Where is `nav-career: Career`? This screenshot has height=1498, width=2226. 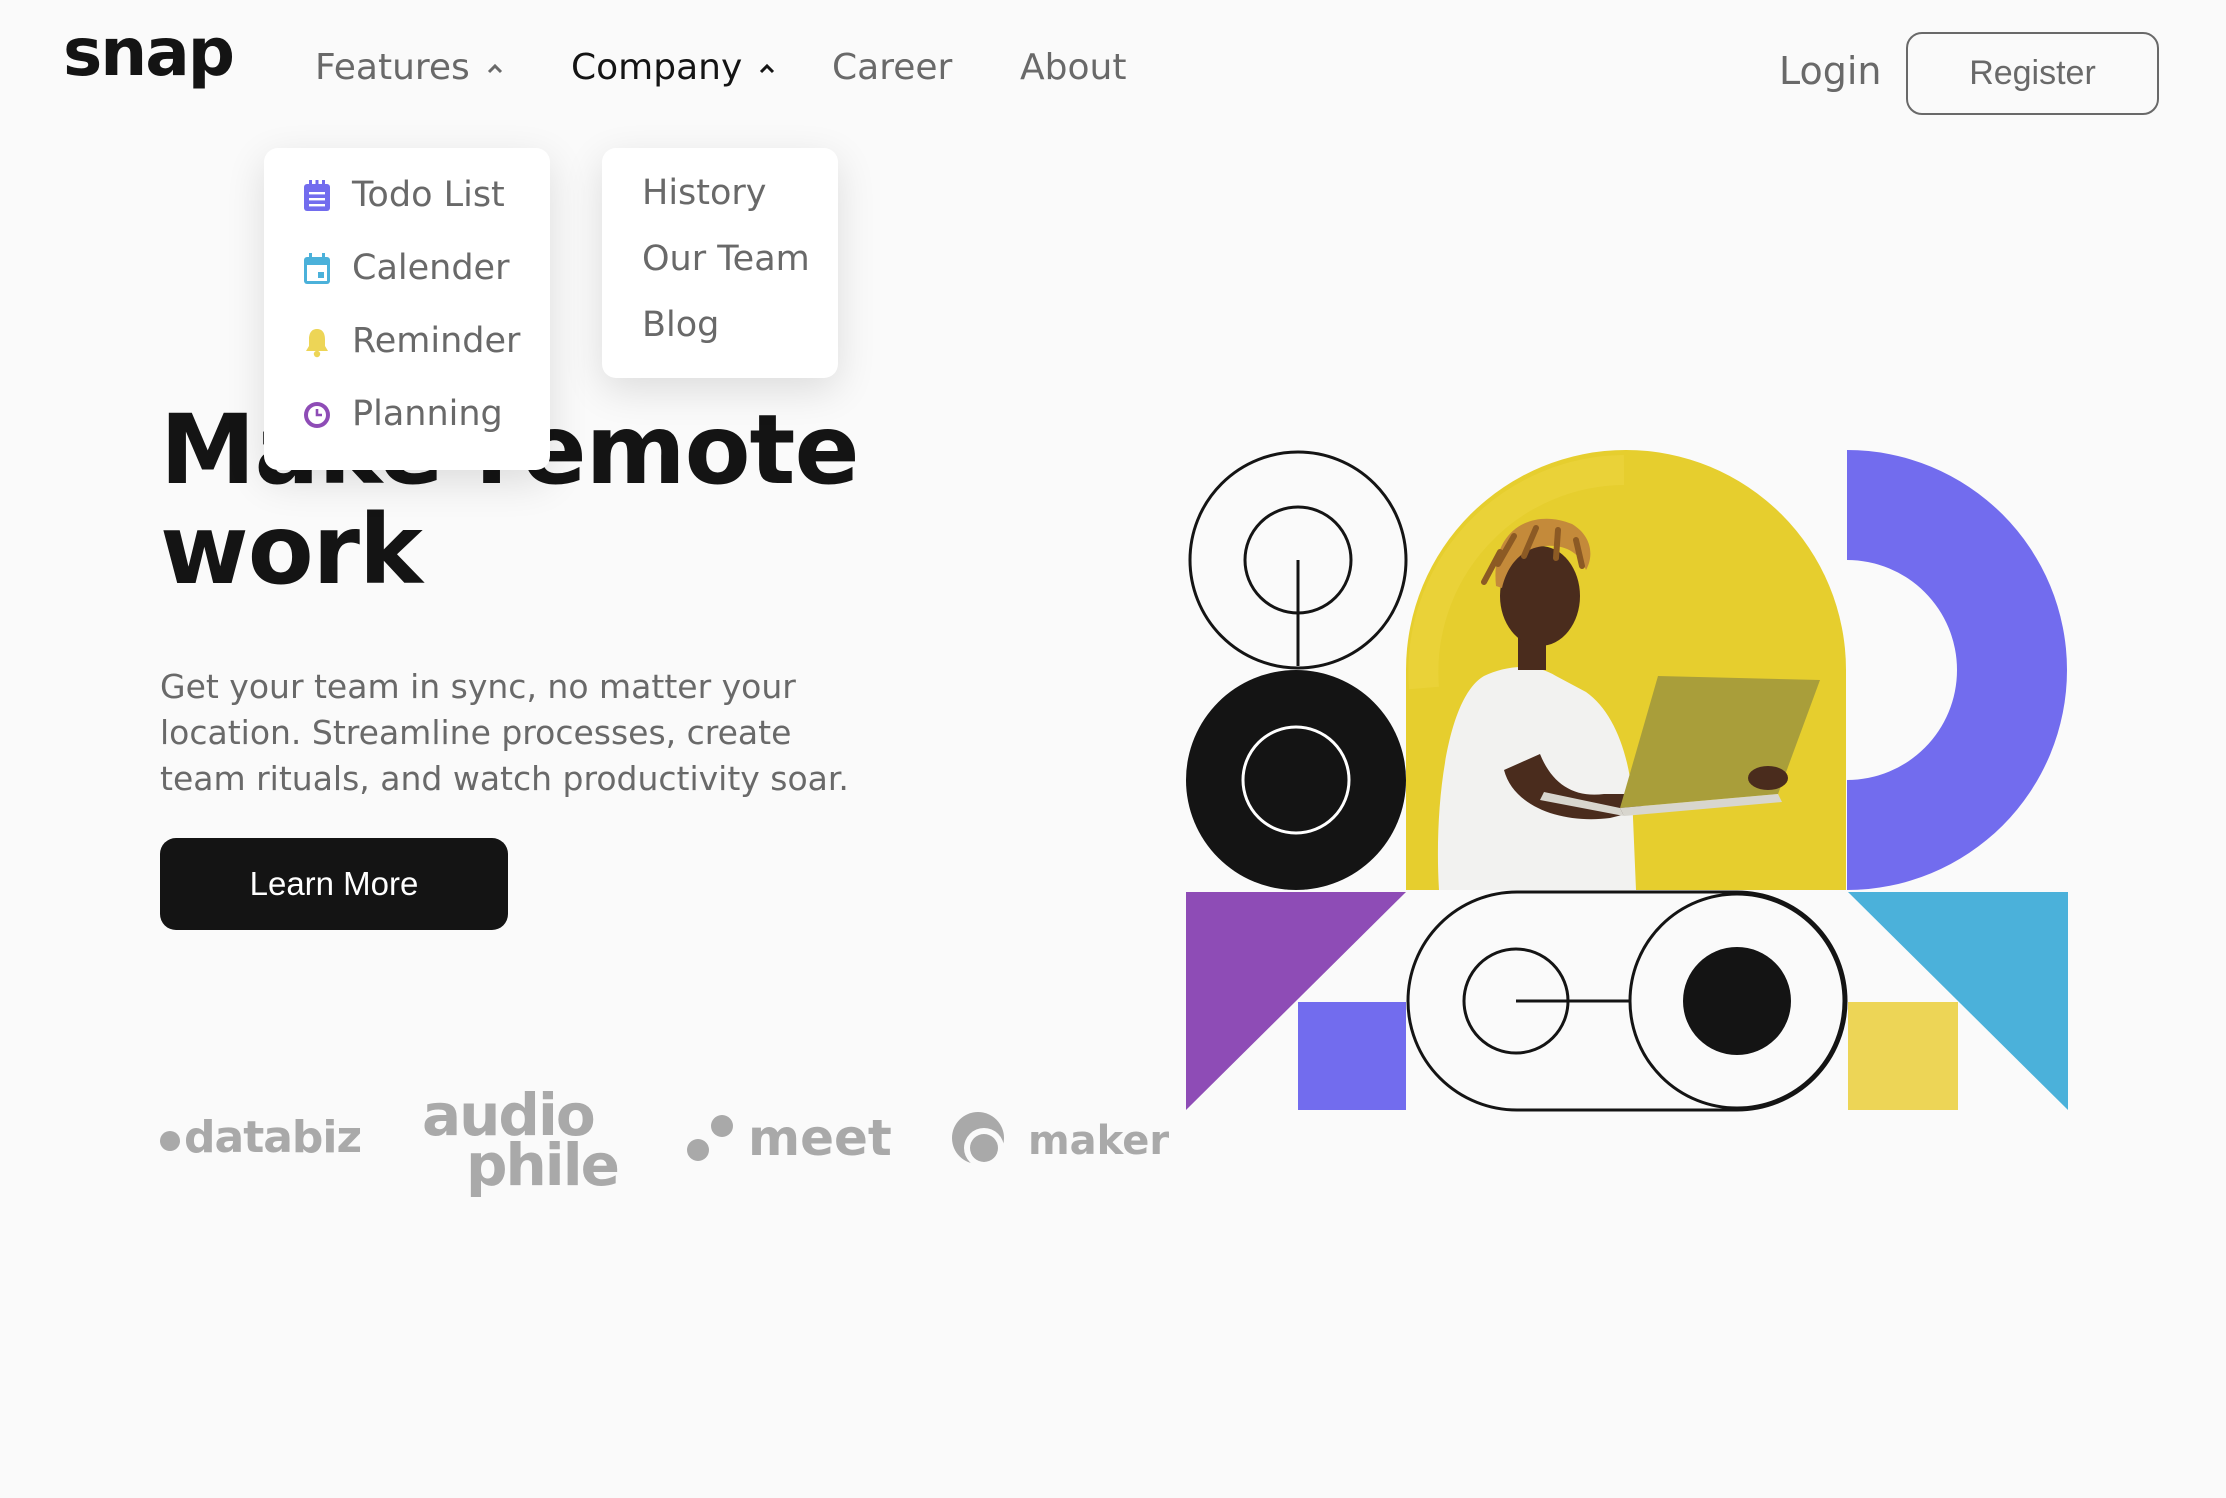
nav-career: Career is located at coordinates (892, 68).